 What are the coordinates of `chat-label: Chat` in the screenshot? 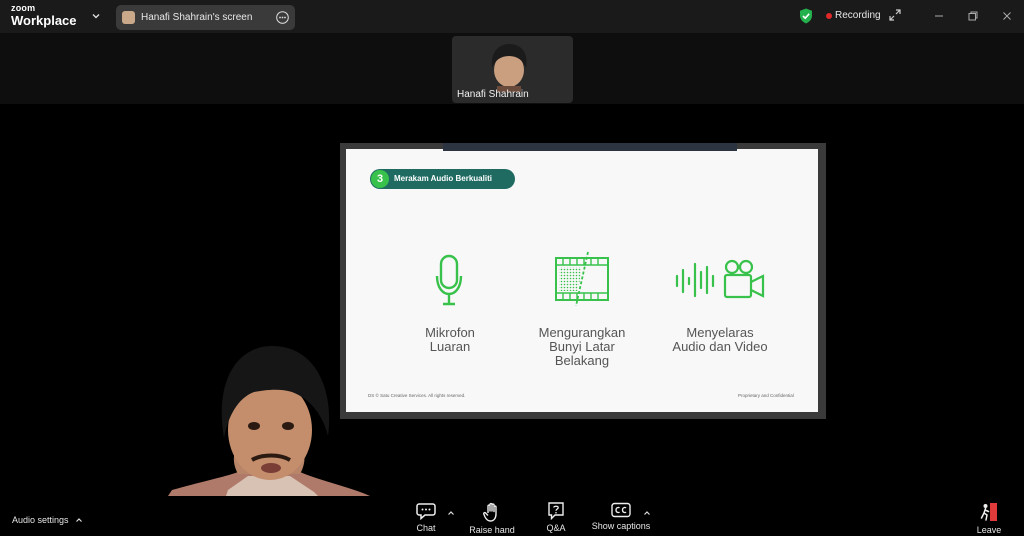 It's located at (426, 528).